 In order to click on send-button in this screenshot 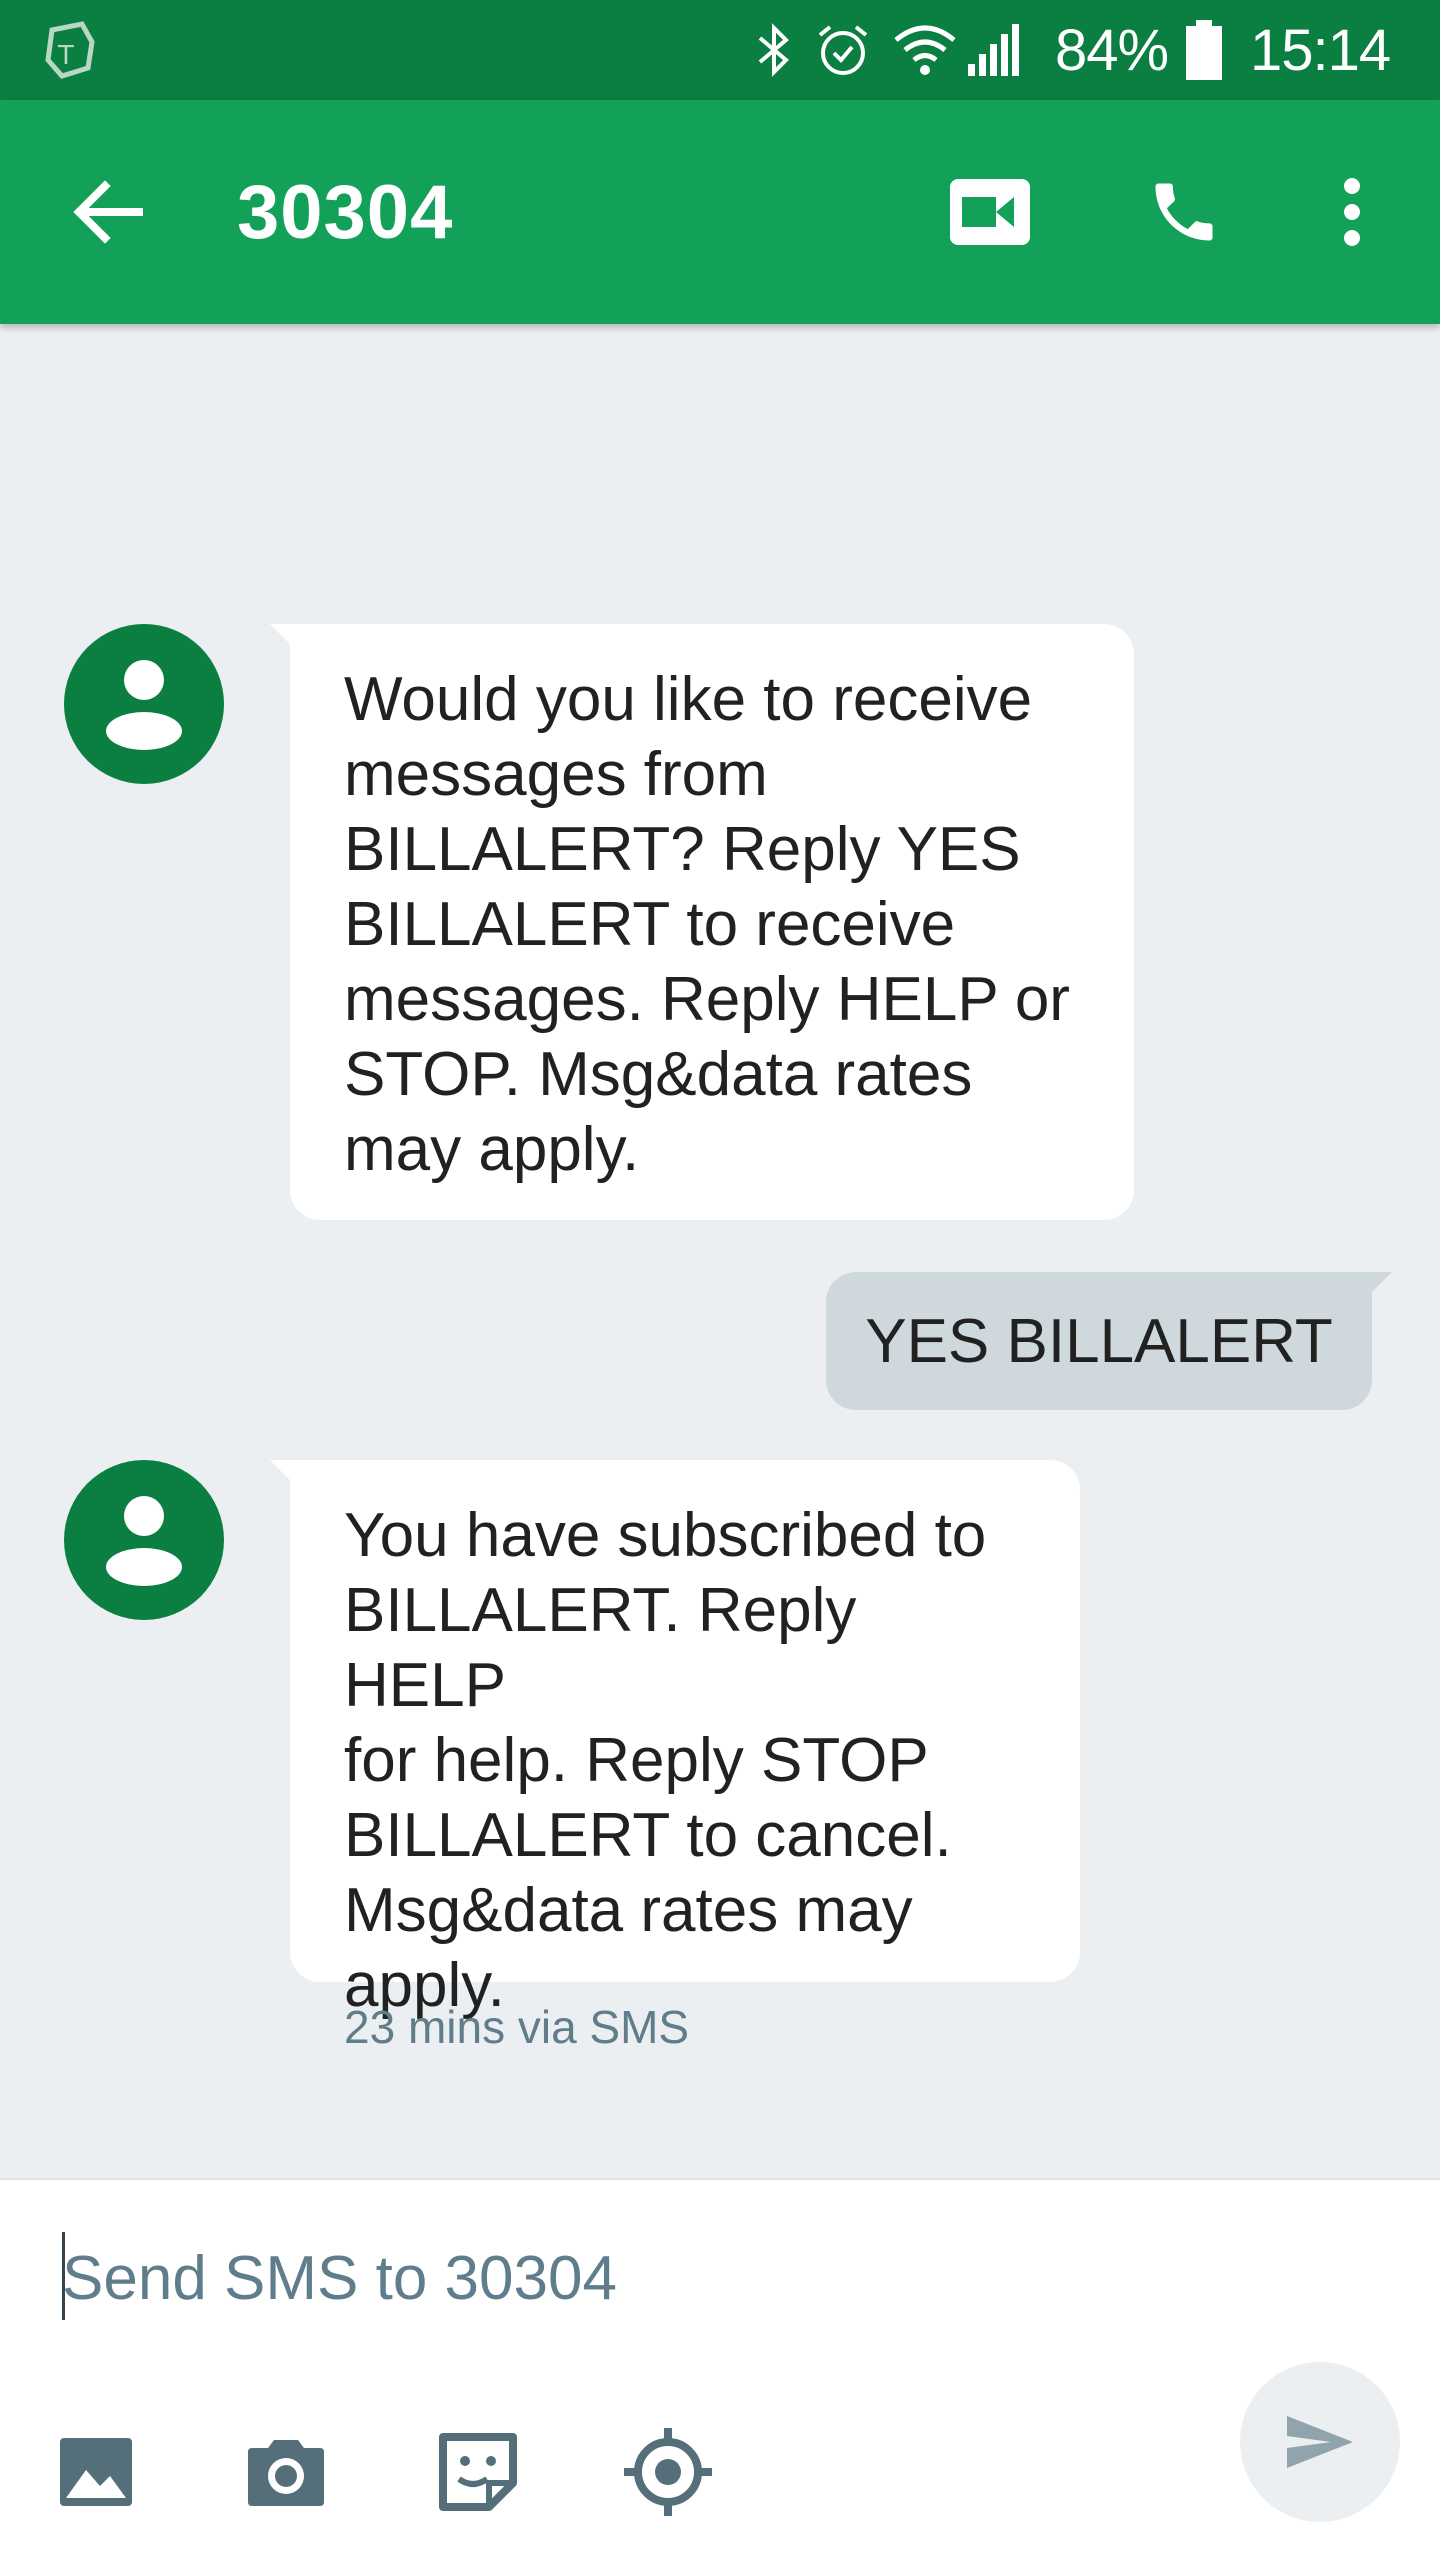, I will do `click(1320, 2442)`.